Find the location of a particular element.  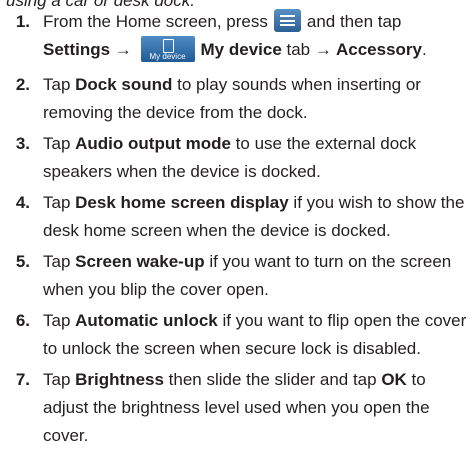

settings-label: Settings is located at coordinates (77, 49).